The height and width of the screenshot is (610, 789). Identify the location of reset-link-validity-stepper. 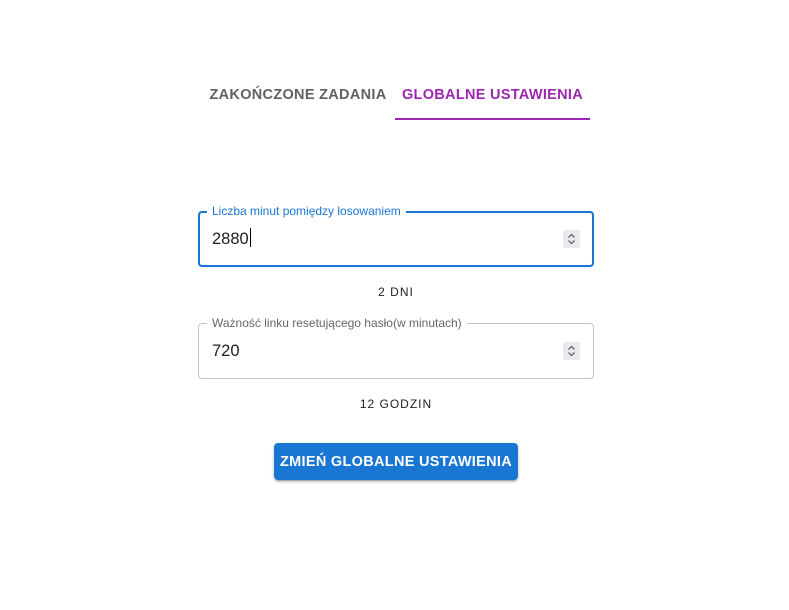
(571, 351).